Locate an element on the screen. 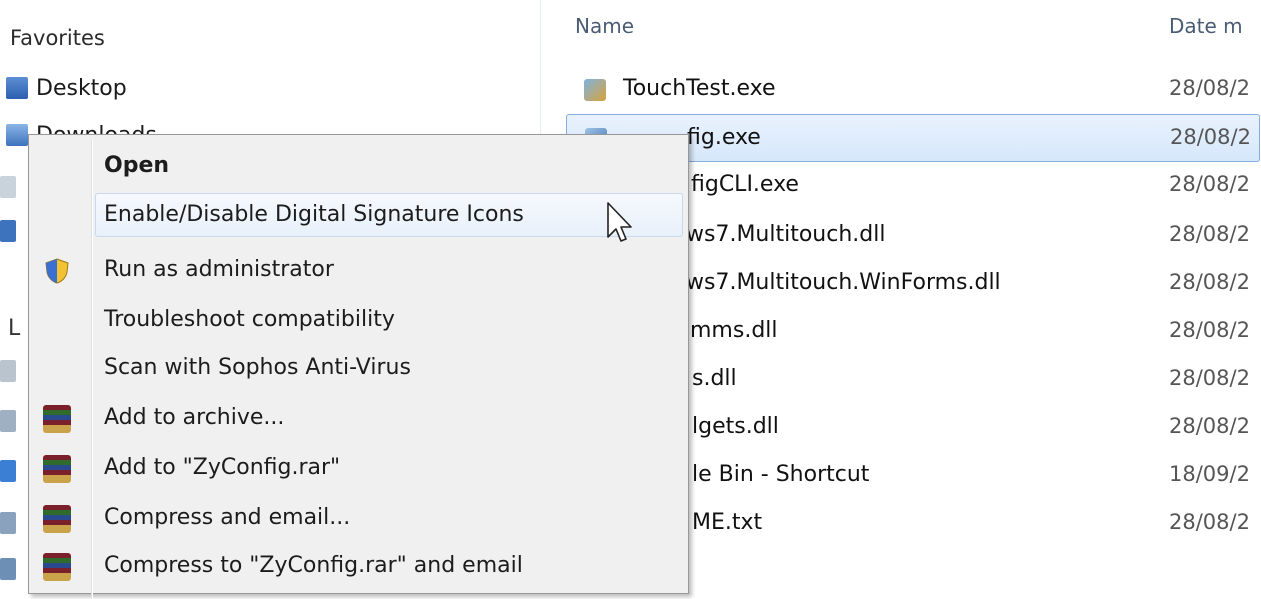 Image resolution: width=1261 pixels, height=599 pixels. menu-item-label: Run as administrator is located at coordinates (219, 269).